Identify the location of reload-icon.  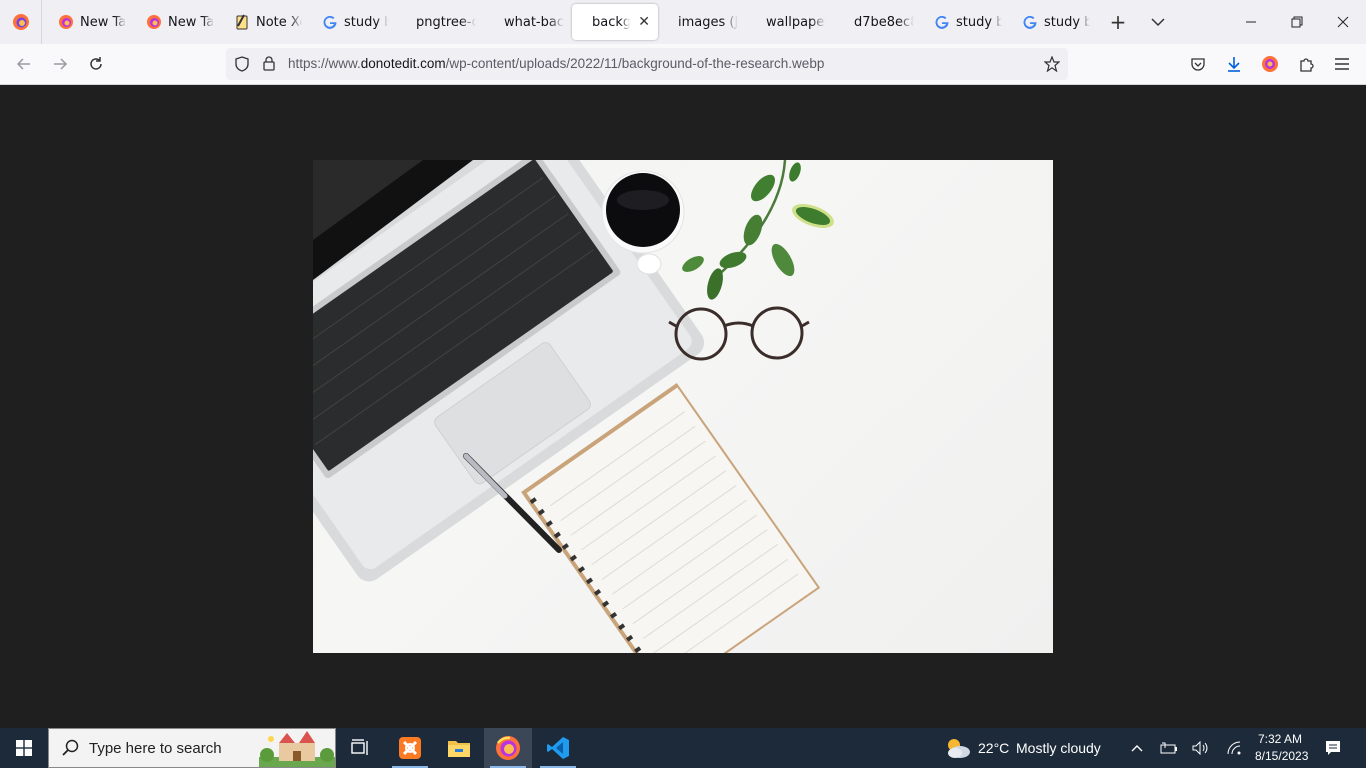
(96, 63).